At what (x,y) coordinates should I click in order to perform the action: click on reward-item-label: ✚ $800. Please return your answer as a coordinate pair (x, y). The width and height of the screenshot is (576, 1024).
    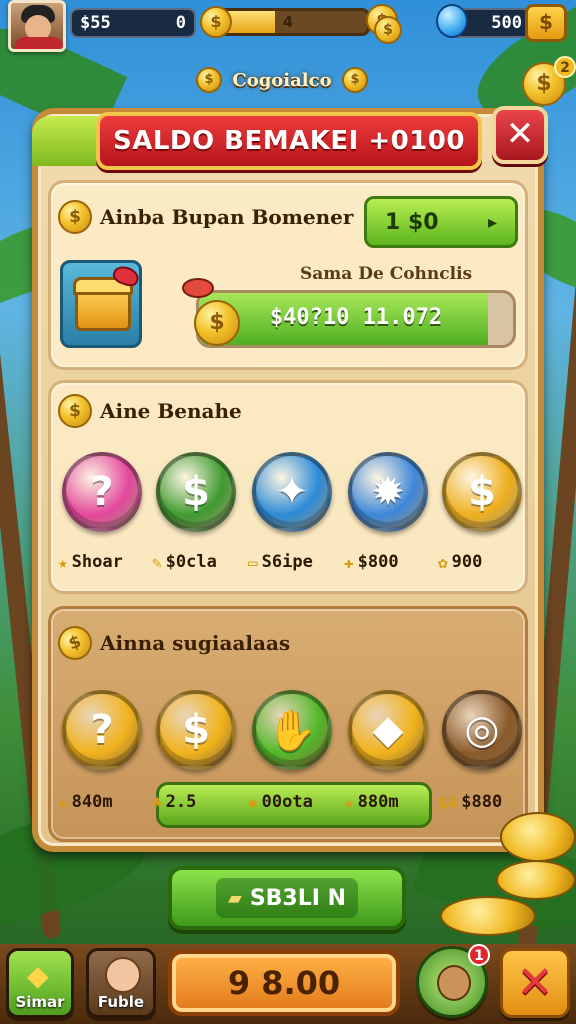
    Looking at the image, I should click on (371, 562).